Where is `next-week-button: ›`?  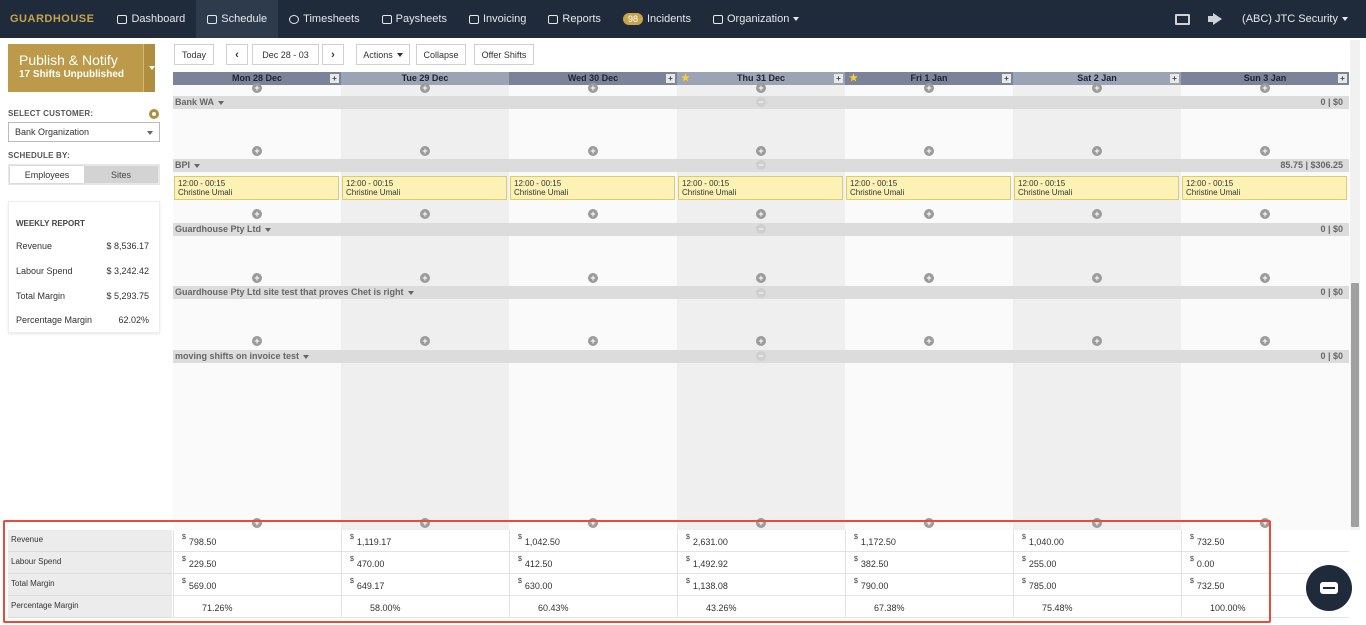 next-week-button: › is located at coordinates (333, 54).